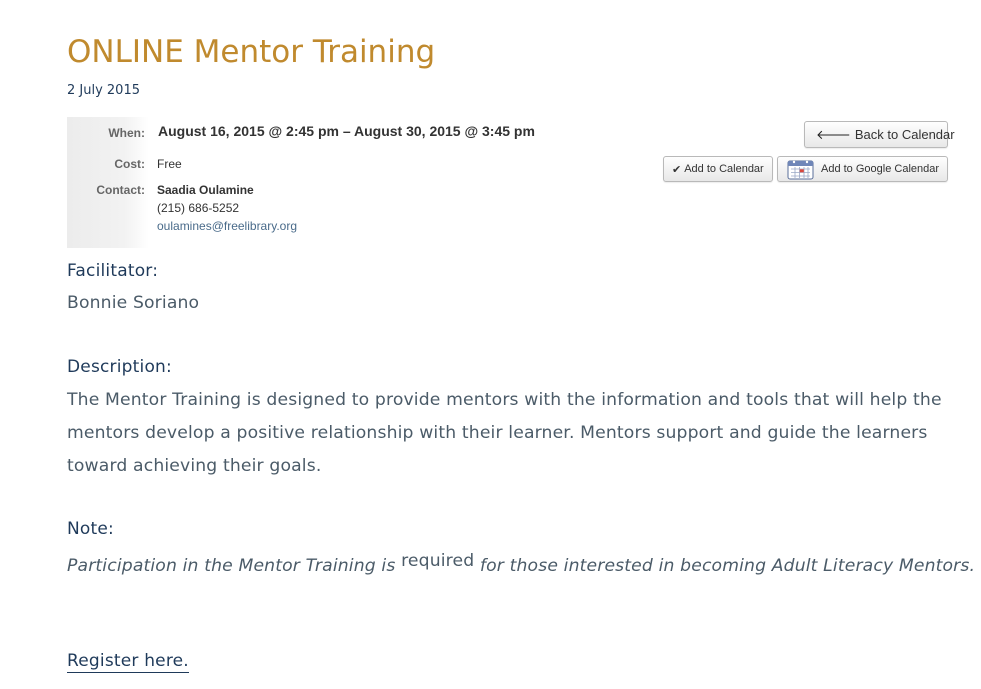 The image size is (981, 689). I want to click on add-to-google-calendar-button: Add to Google Calendar, so click(862, 169).